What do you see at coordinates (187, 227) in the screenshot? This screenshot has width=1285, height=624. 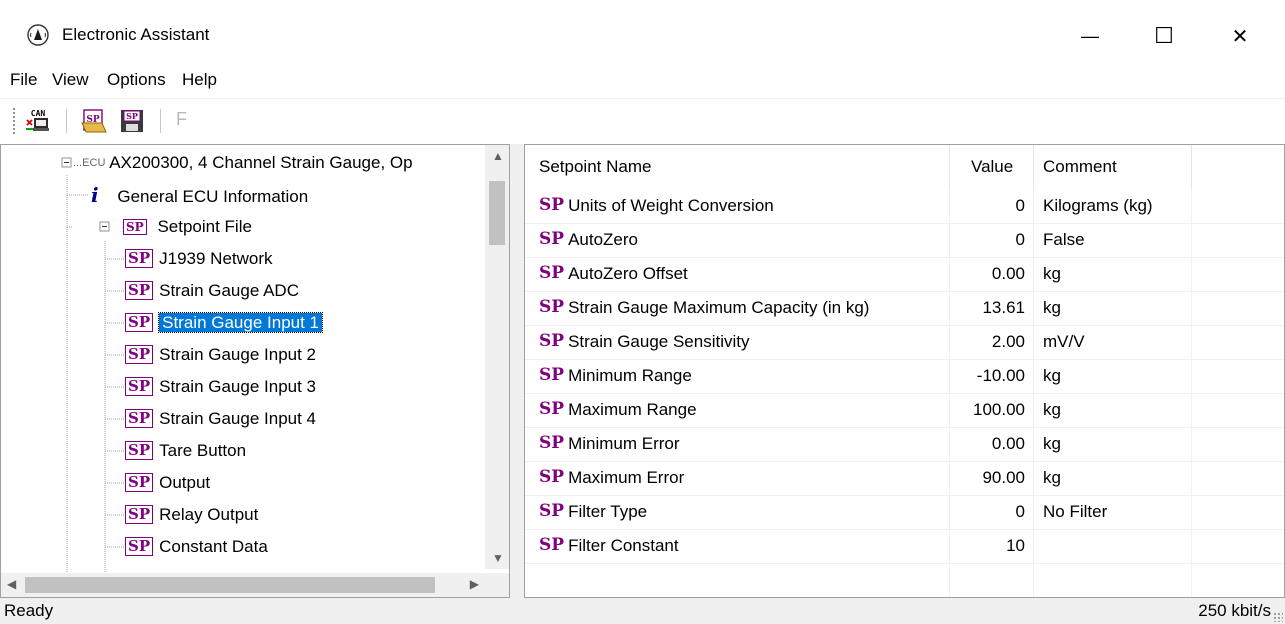 I see `tree-setpoint-file: SP Setpoint File` at bounding box center [187, 227].